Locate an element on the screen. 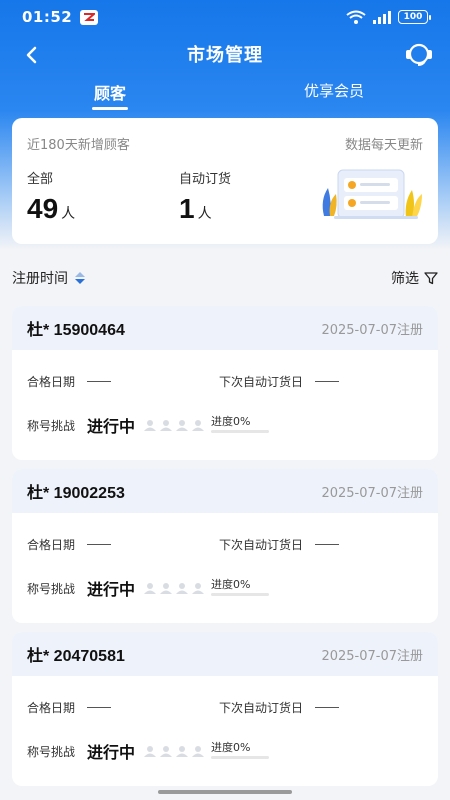  nav-bar: 市场管理 is located at coordinates (225, 54).